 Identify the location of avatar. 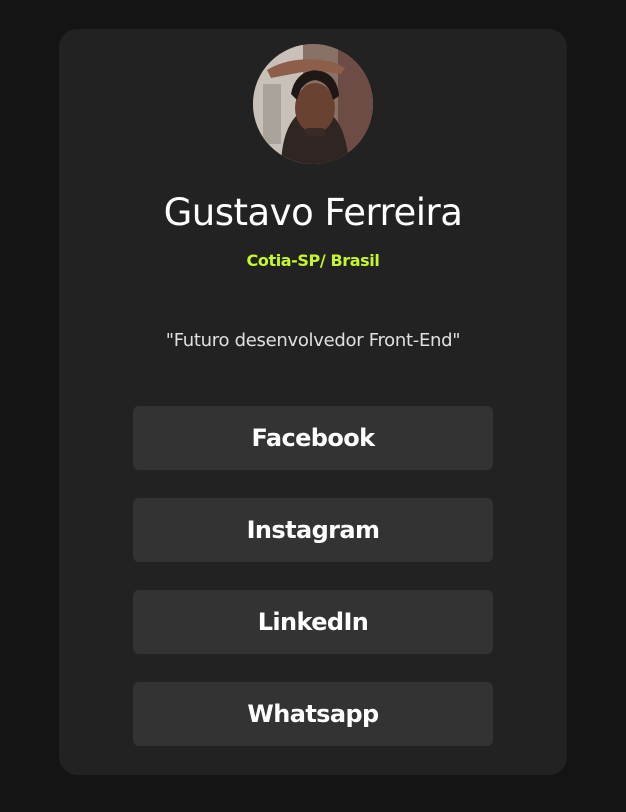
(313, 104).